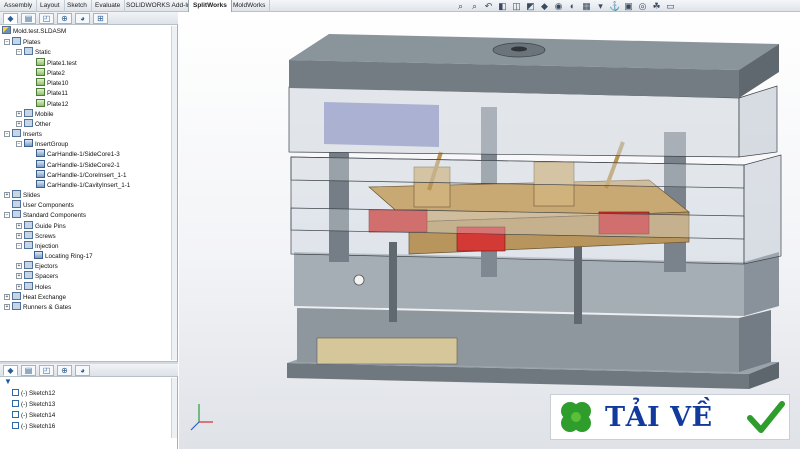  Describe the element at coordinates (35, 114) in the screenshot. I see `tree-item-mobile: + Mobile` at that location.